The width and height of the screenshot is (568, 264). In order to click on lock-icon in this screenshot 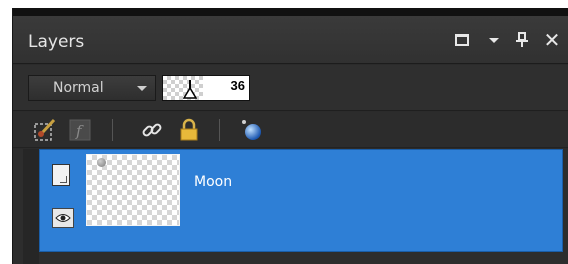, I will do `click(189, 130)`.